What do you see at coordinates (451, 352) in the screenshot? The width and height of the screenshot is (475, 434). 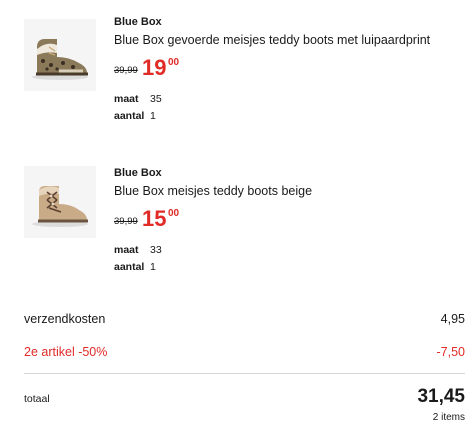 I see `discount-value: -7,50` at bounding box center [451, 352].